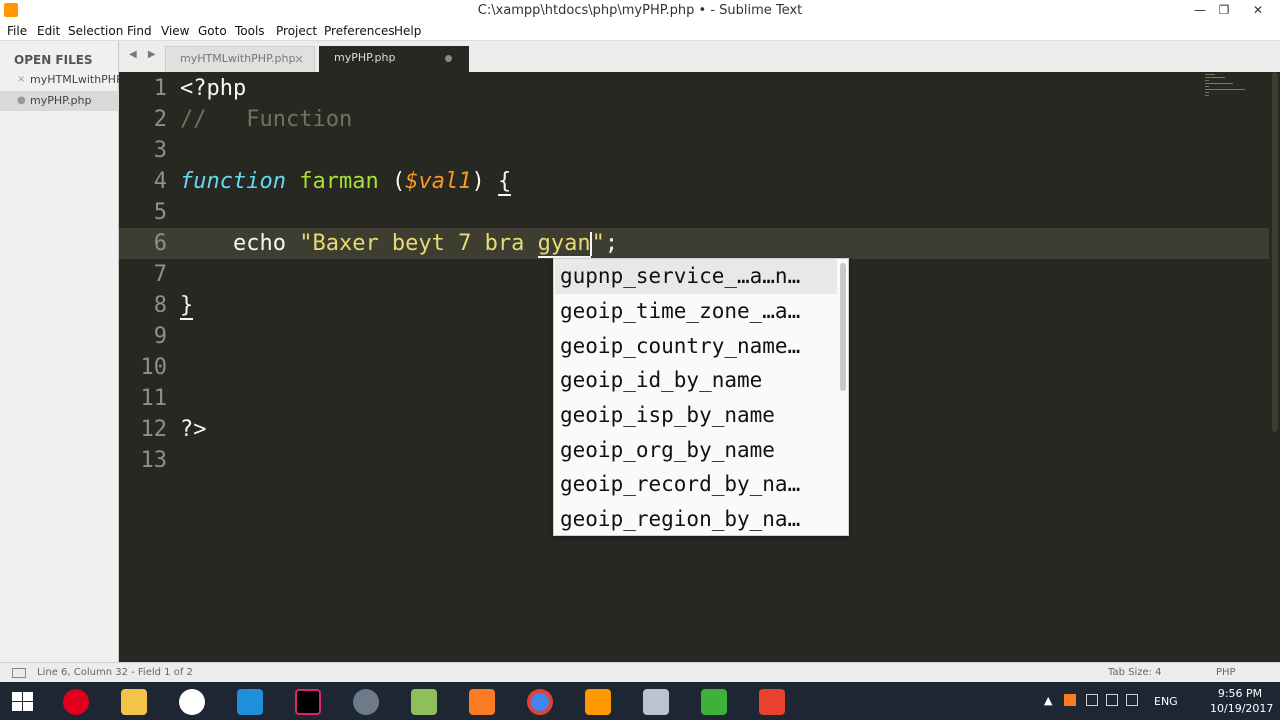  What do you see at coordinates (160, 212) in the screenshot?
I see `line-number: 5` at bounding box center [160, 212].